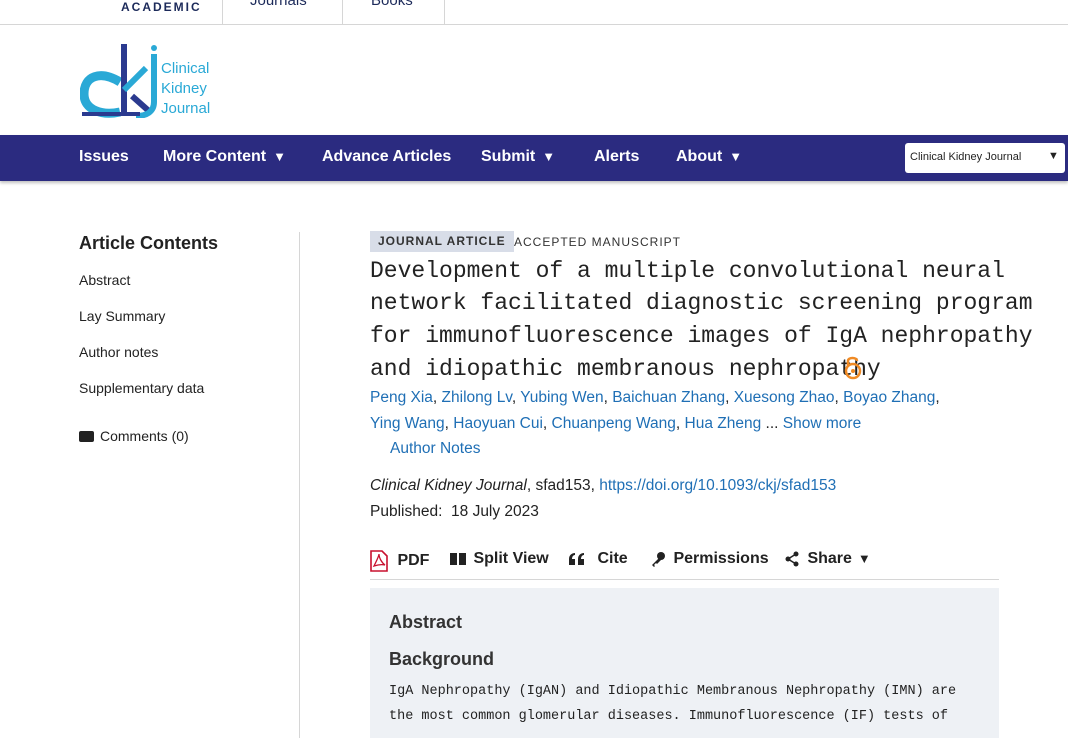 This screenshot has height=738, width=1068. What do you see at coordinates (185, 68) in the screenshot?
I see `logo-line-1: Clinical` at bounding box center [185, 68].